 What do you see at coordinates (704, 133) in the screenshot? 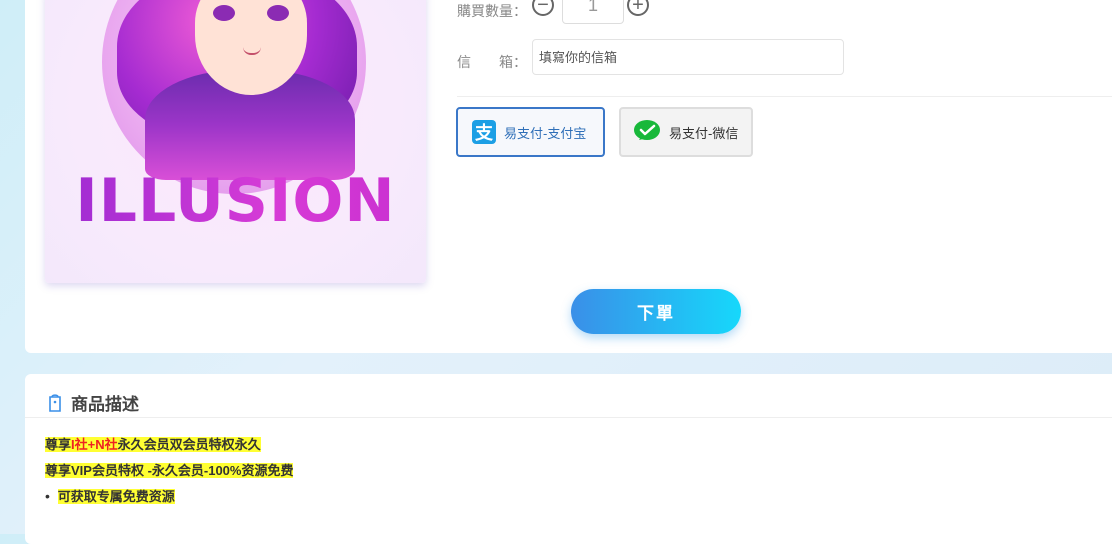
I see `pay-wechat-label: 易支付-微信` at bounding box center [704, 133].